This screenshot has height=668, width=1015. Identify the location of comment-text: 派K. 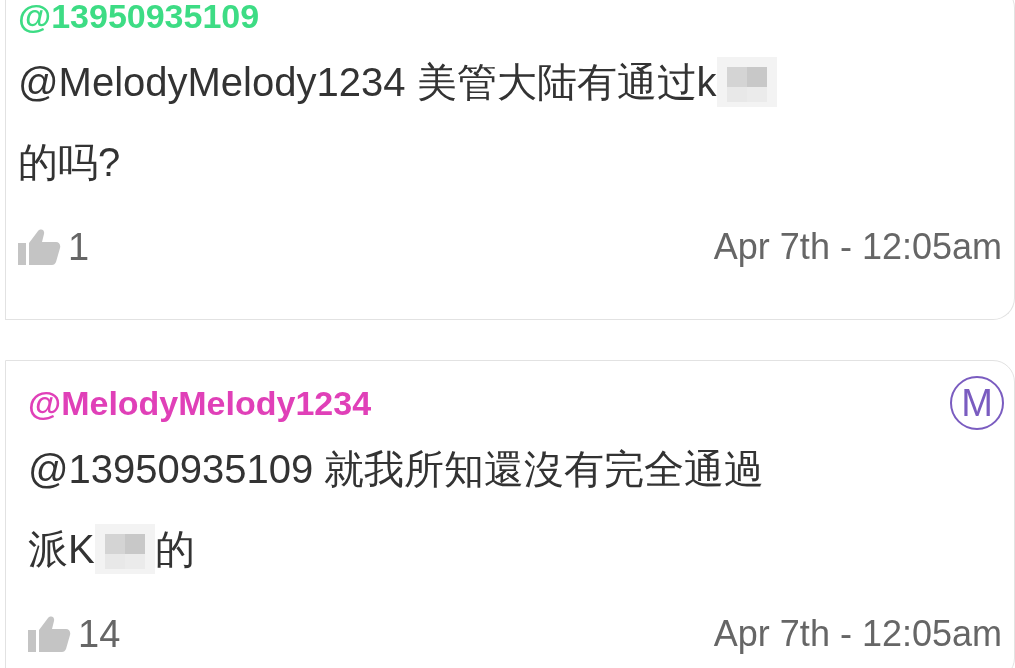
(61, 549).